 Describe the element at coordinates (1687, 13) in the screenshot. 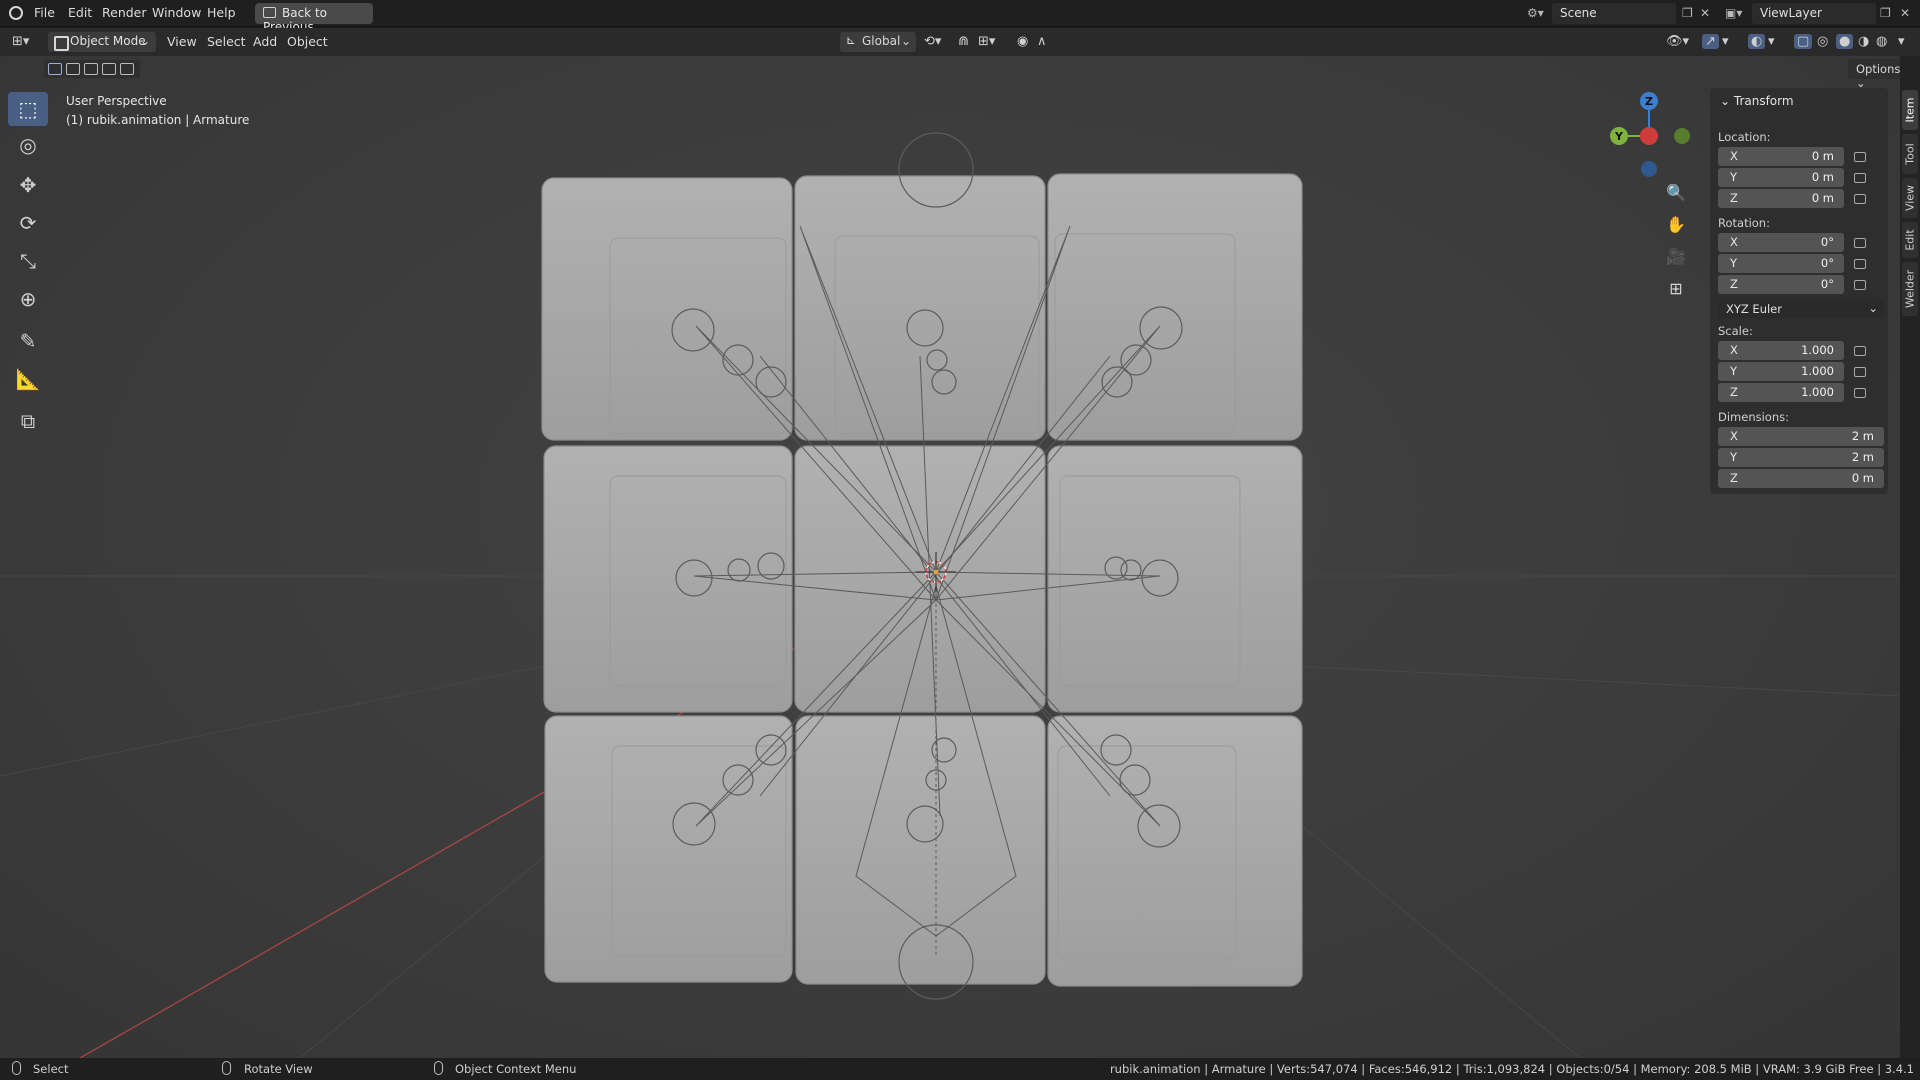

I see `new-scene-icon: ❐` at that location.